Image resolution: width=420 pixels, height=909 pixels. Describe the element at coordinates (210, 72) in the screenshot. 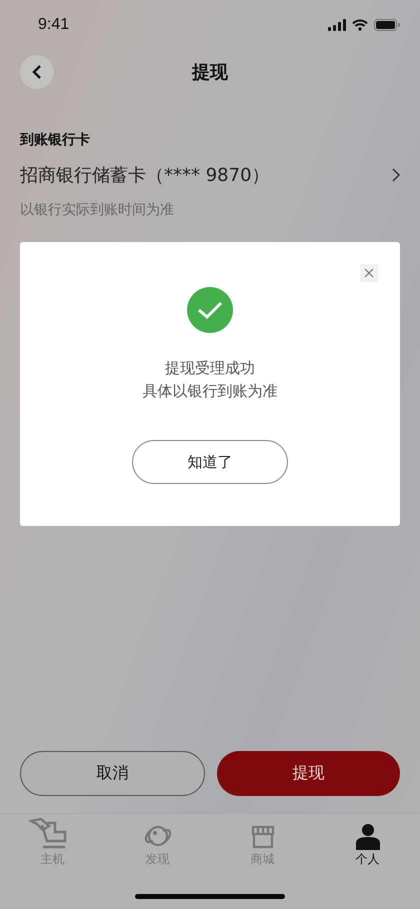

I see `page-title: 提现` at that location.